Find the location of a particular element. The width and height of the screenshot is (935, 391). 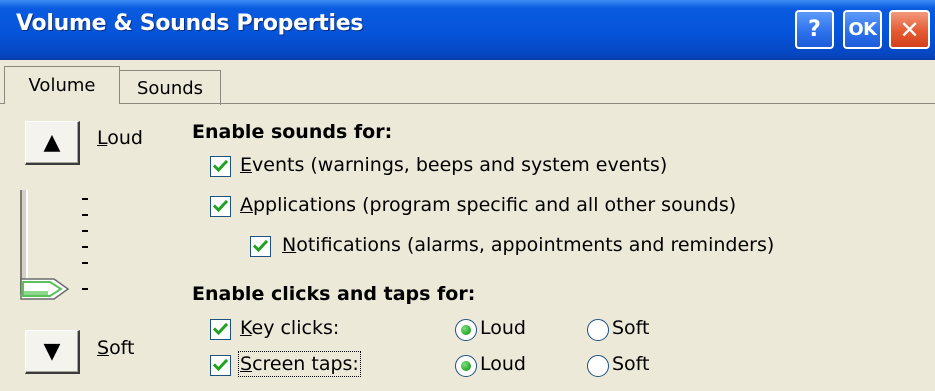

screen-taps-loud-label: Loud is located at coordinates (503, 364).